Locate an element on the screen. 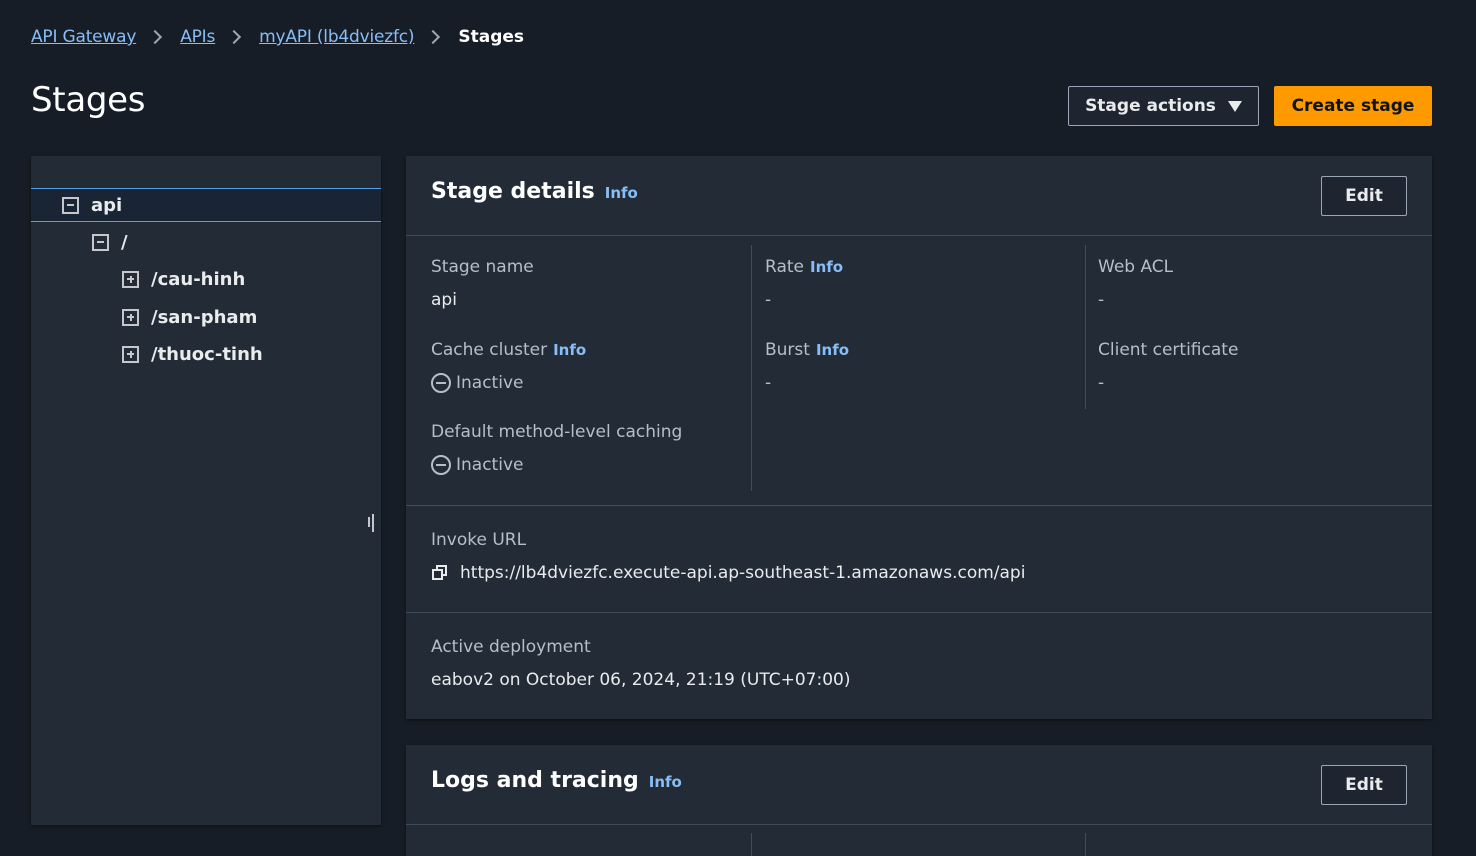 Image resolution: width=1476 pixels, height=856 pixels. rate-label: Rate Info is located at coordinates (804, 270).